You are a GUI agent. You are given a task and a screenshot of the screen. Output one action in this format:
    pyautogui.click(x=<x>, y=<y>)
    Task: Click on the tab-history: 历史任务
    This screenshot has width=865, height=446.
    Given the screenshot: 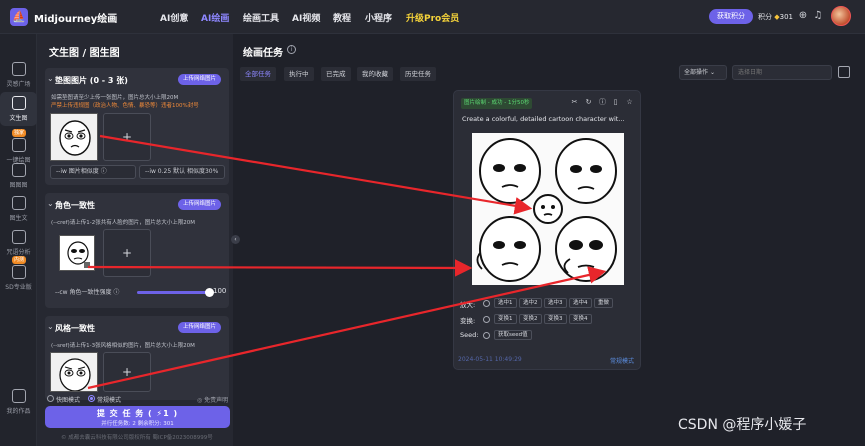 What is the action you would take?
    pyautogui.click(x=418, y=74)
    